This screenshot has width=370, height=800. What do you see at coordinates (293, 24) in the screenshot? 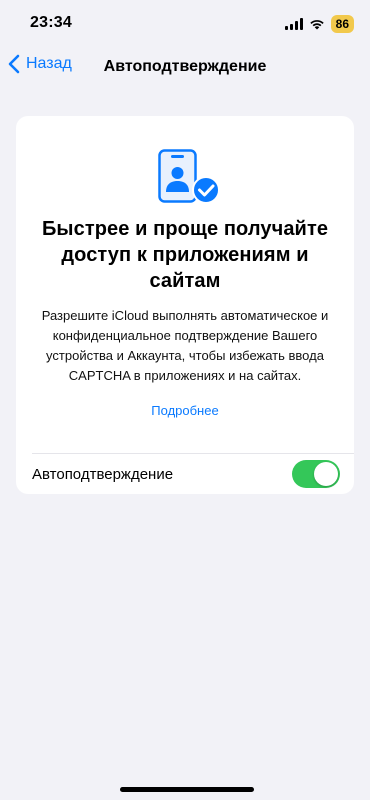
I see `signal-icon` at bounding box center [293, 24].